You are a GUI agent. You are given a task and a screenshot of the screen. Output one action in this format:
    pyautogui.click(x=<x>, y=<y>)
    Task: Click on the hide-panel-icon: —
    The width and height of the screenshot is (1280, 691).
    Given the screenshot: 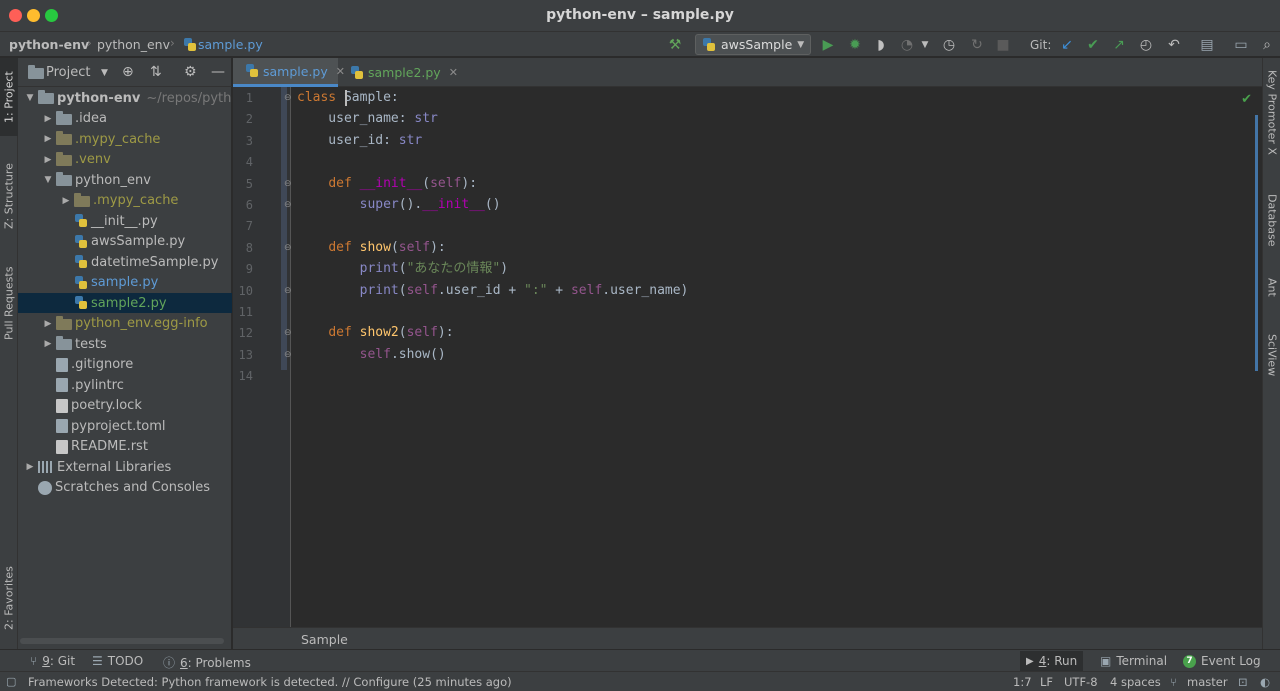 What is the action you would take?
    pyautogui.click(x=218, y=72)
    